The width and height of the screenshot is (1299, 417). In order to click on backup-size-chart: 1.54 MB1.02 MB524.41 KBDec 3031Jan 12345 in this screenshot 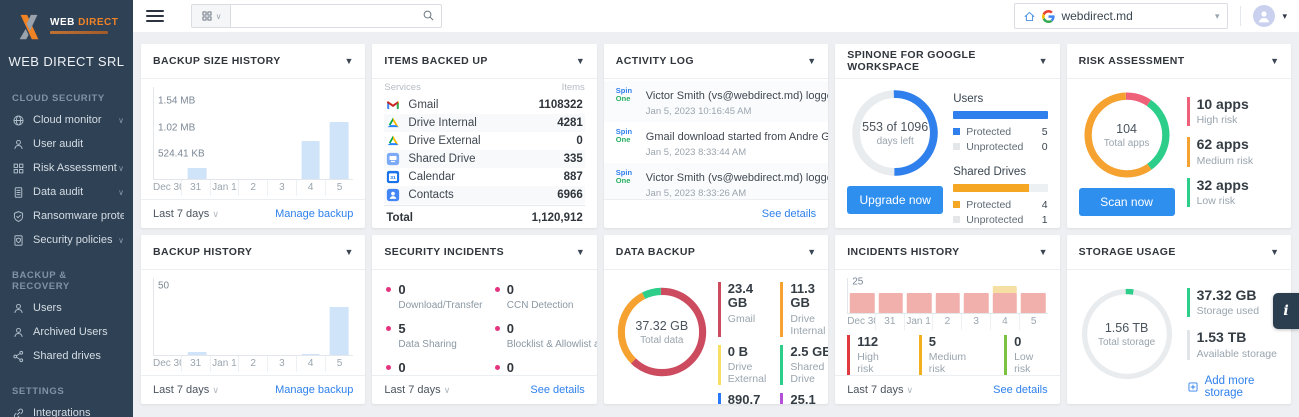, I will do `click(253, 139)`.